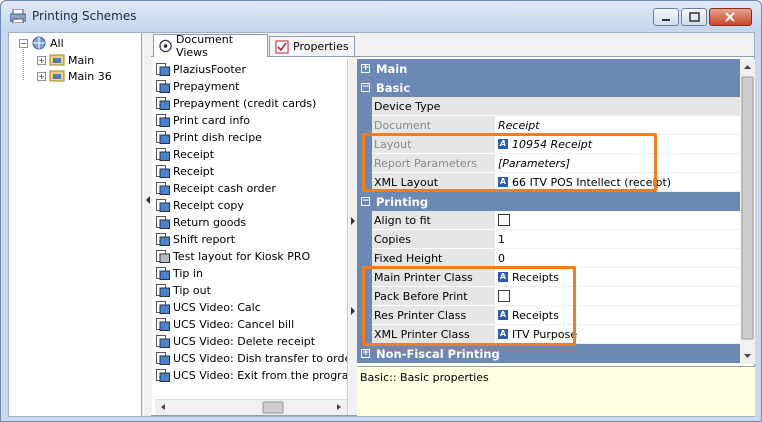 The width and height of the screenshot is (762, 422). What do you see at coordinates (41, 43) in the screenshot?
I see `tree-item-all: − All` at bounding box center [41, 43].